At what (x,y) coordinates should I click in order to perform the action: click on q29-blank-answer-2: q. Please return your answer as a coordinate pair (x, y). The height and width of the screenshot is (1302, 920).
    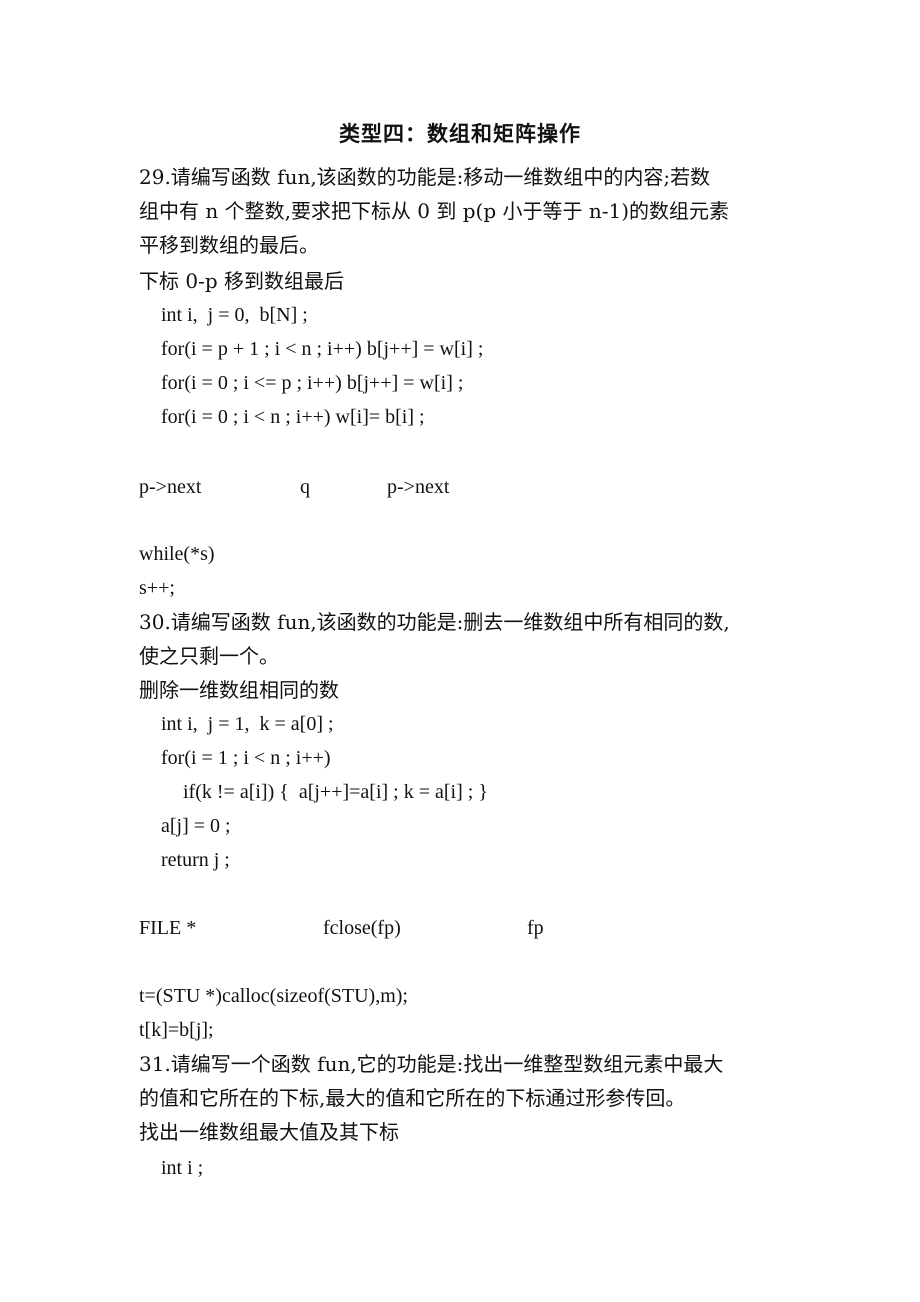
    Looking at the image, I should click on (305, 487).